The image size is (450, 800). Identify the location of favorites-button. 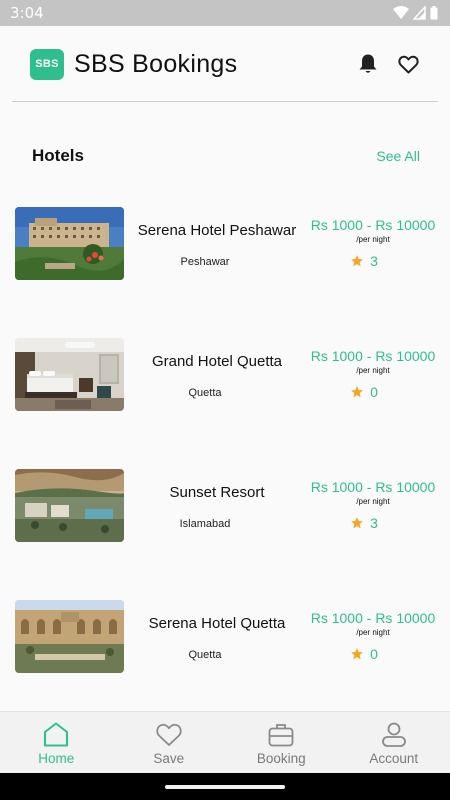
(408, 64).